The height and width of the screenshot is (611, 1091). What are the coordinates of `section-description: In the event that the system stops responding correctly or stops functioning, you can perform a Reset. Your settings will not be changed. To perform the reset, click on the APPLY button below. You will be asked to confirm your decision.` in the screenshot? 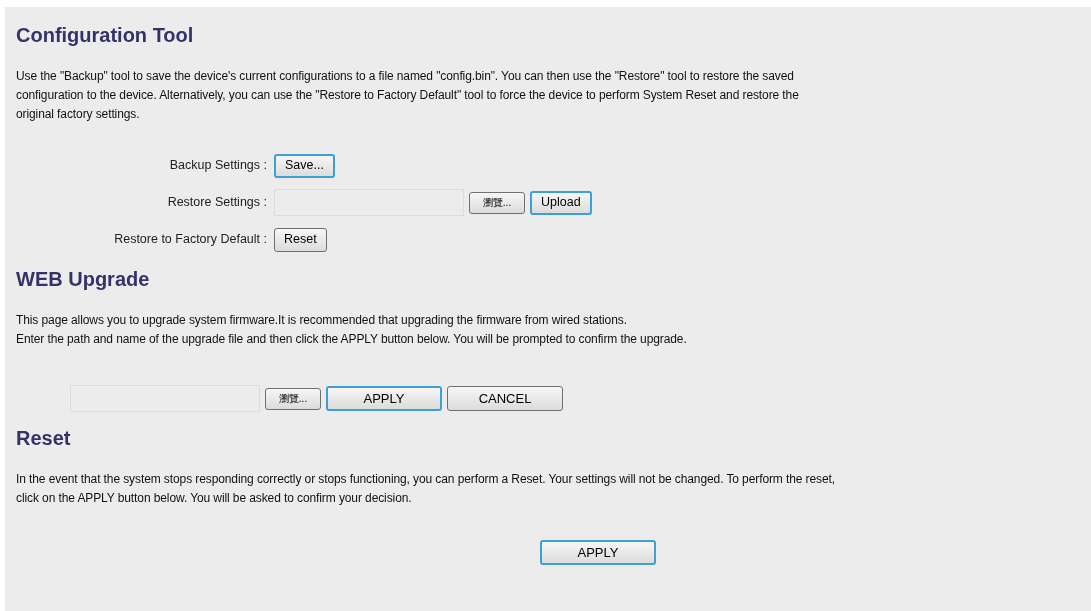 It's located at (426, 489).